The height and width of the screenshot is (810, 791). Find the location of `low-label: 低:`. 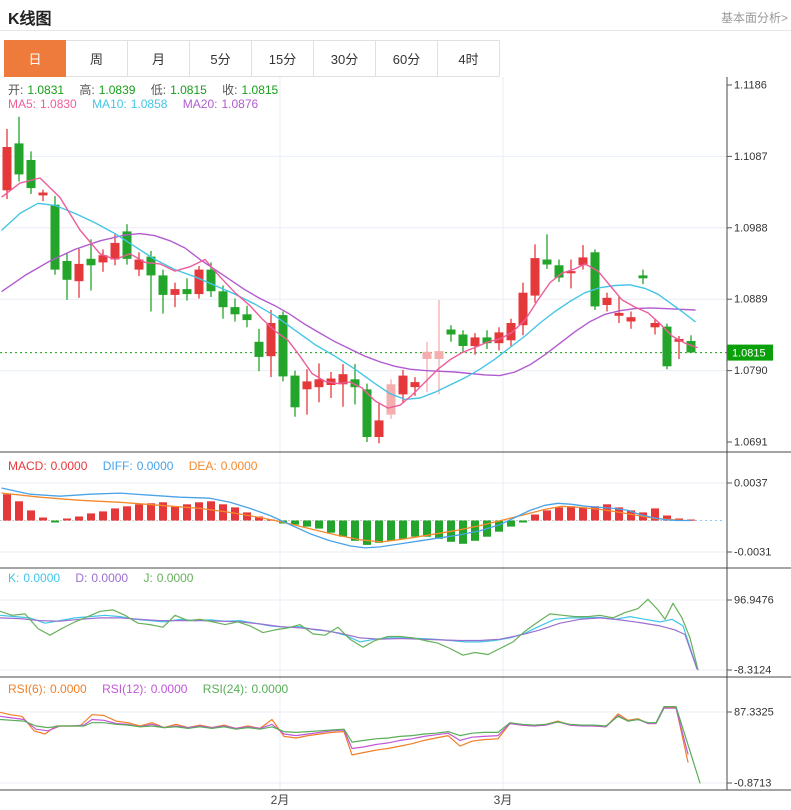

low-label: 低: is located at coordinates (158, 90).